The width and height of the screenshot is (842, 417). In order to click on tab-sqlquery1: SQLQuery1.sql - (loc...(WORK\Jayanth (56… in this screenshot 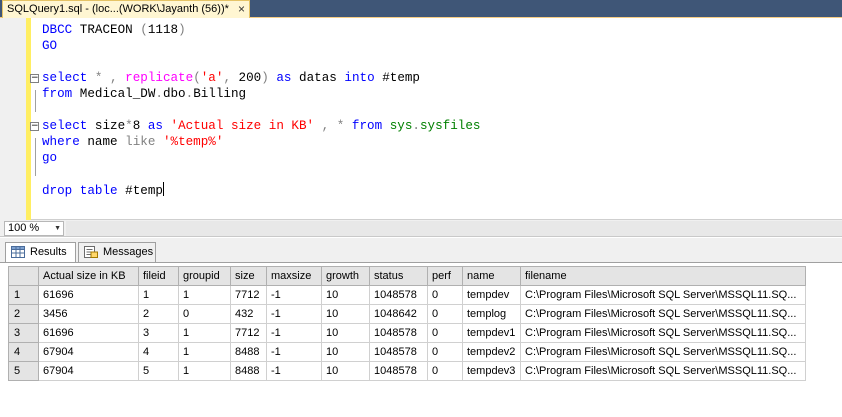, I will do `click(126, 9)`.